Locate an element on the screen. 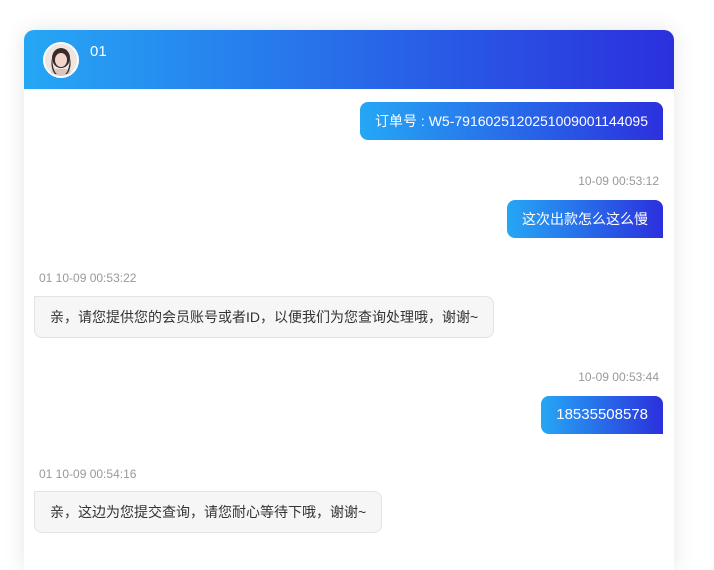 The height and width of the screenshot is (570, 714). agent-message-meta: 01 10-09 00:54:16 is located at coordinates (88, 474).